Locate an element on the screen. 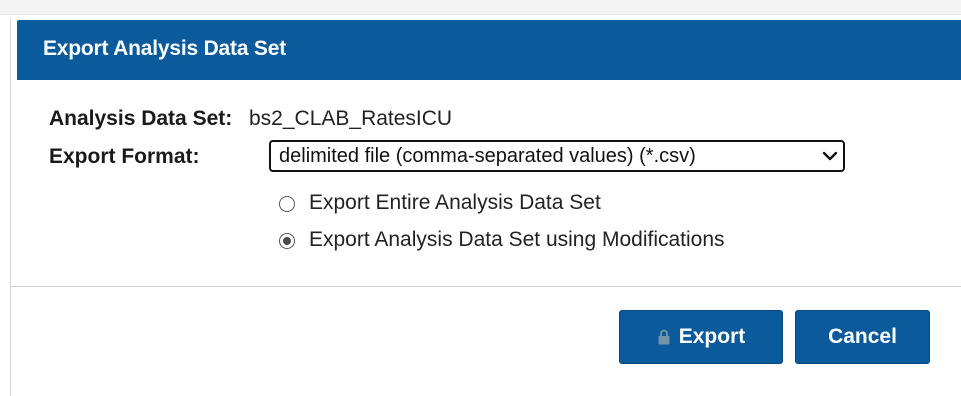  cancel-button-content: Cancel is located at coordinates (862, 337).